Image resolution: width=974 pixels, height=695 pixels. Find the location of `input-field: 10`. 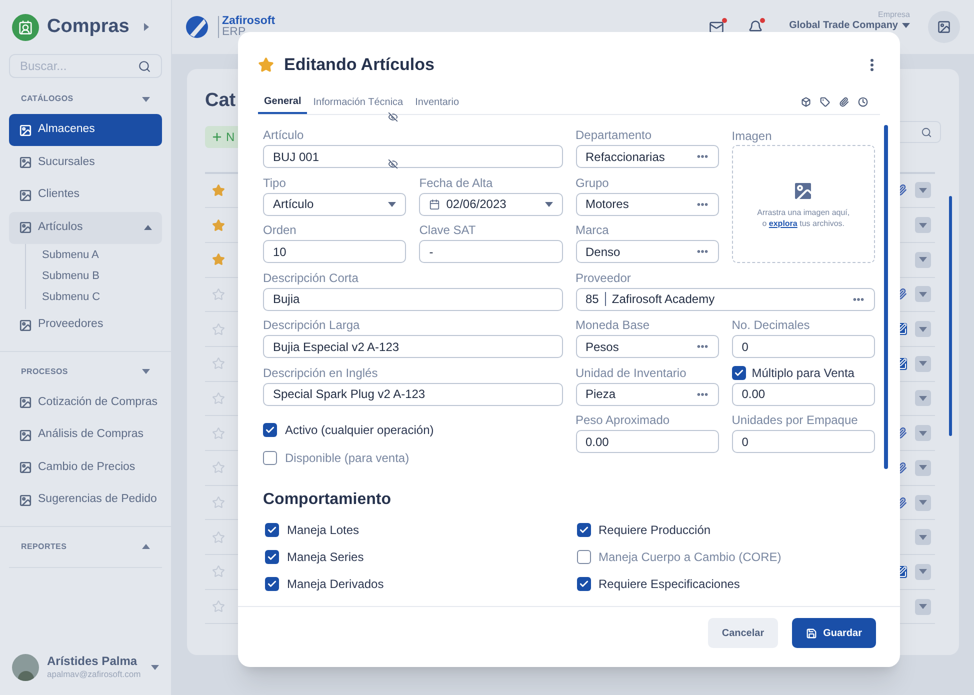

input-field: 10 is located at coordinates (334, 251).